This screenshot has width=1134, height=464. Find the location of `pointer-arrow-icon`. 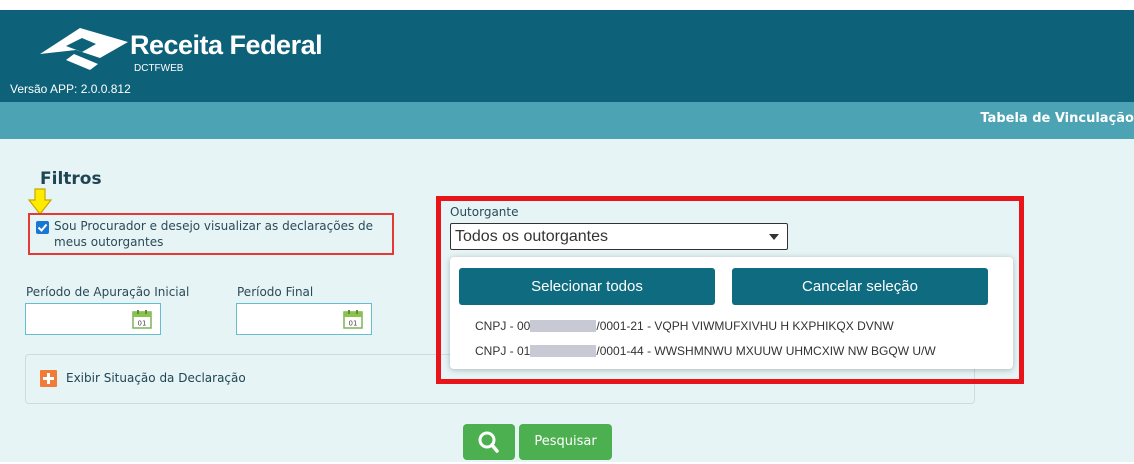

pointer-arrow-icon is located at coordinates (40, 201).